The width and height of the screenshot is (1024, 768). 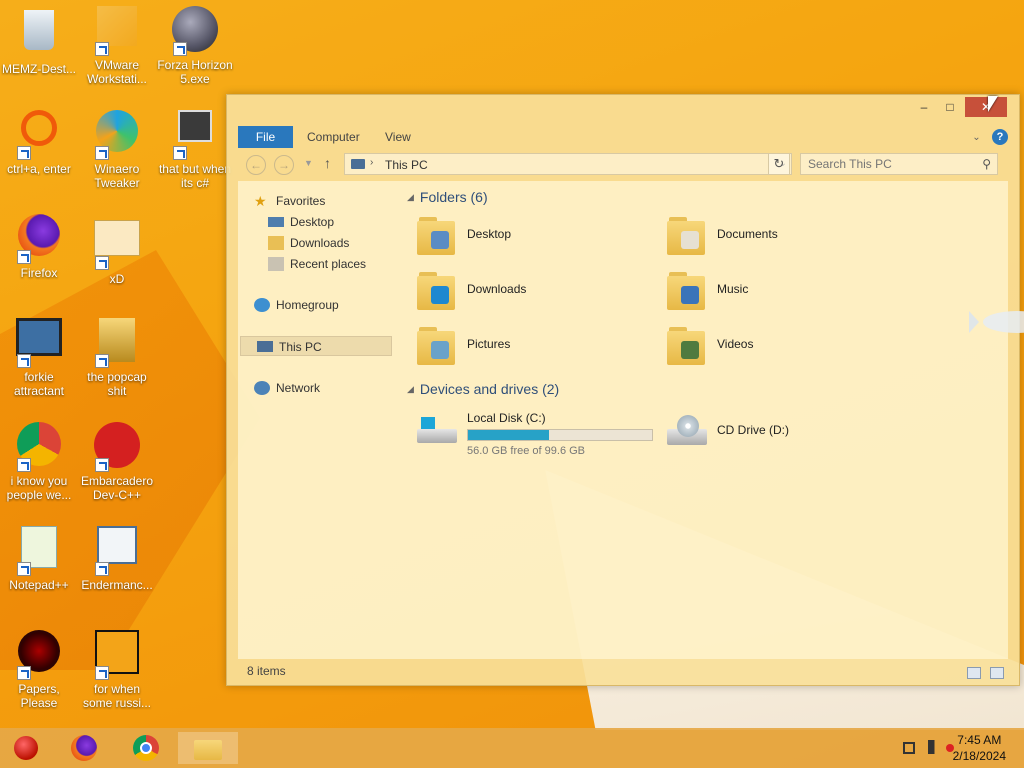 What do you see at coordinates (986, 164) in the screenshot?
I see `search-icon: ⚲` at bounding box center [986, 164].